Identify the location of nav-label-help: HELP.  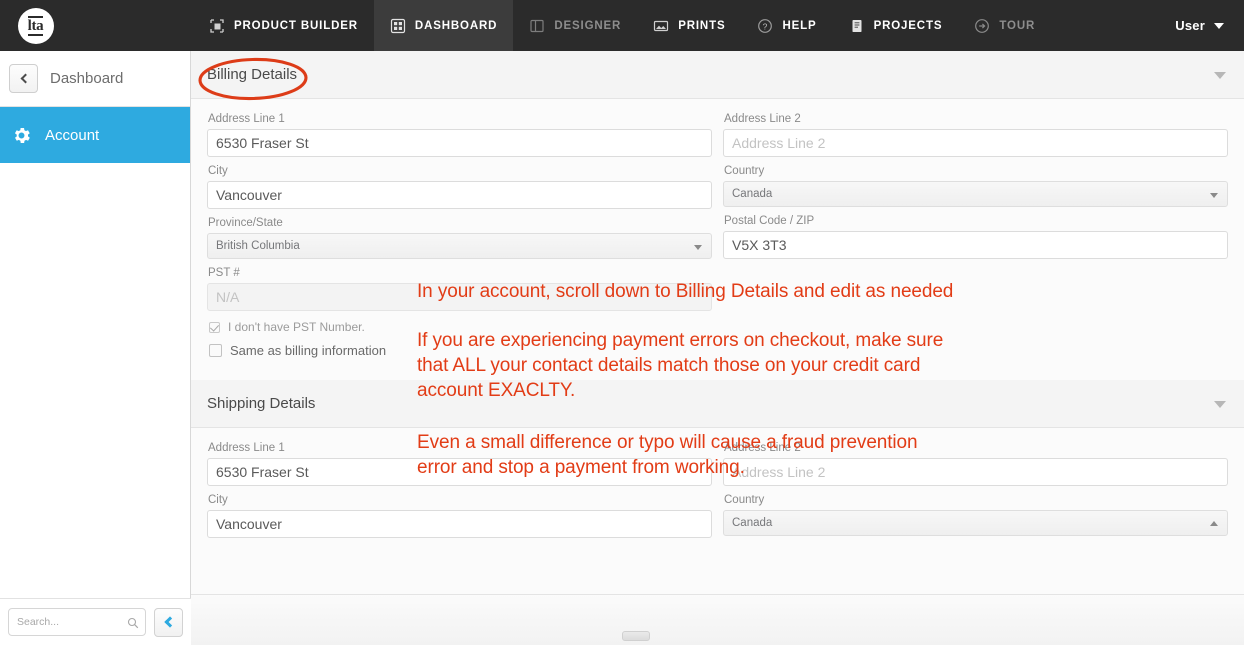
(799, 25).